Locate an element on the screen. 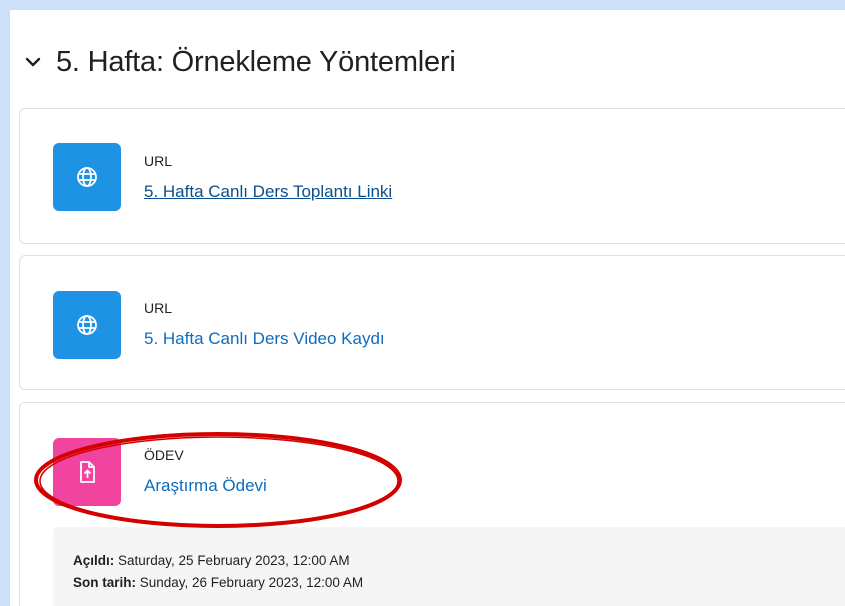 This screenshot has width=845, height=606. activity-link: Araştırma Ödevi is located at coordinates (205, 486).